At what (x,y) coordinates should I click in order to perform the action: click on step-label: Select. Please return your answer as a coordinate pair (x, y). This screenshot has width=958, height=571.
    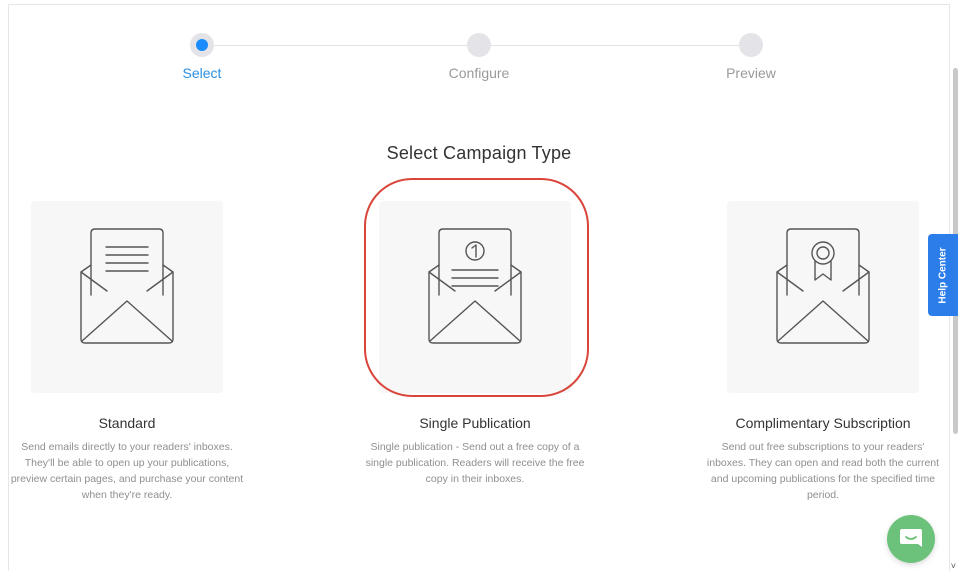
    Looking at the image, I should click on (202, 73).